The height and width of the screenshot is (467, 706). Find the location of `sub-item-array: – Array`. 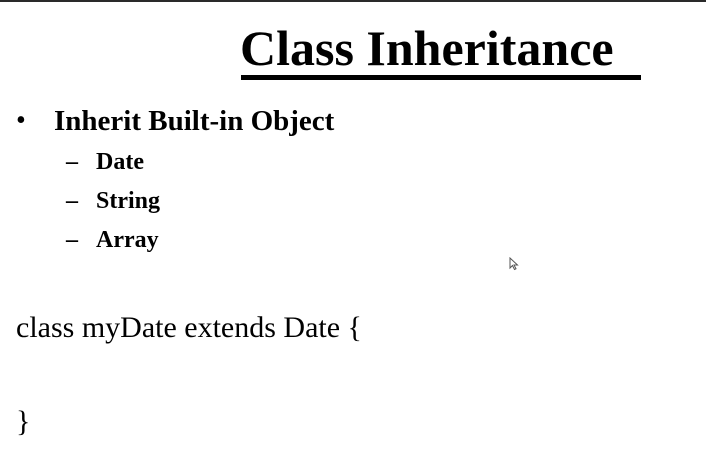

sub-item-array: – Array is located at coordinates (112, 240).